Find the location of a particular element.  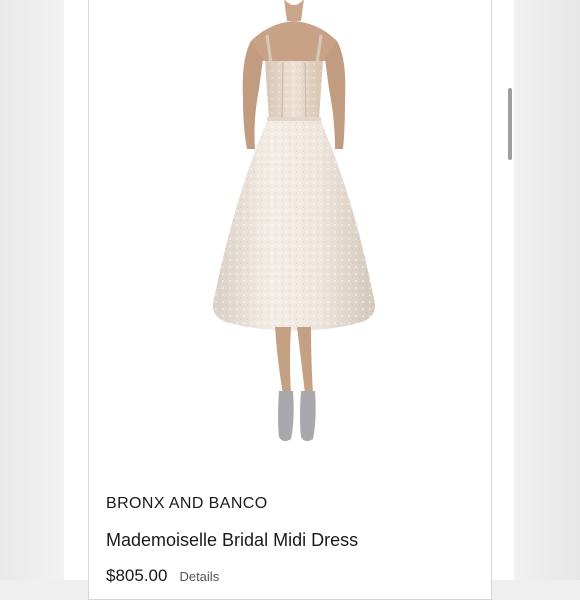

right-margin is located at coordinates (547, 290).